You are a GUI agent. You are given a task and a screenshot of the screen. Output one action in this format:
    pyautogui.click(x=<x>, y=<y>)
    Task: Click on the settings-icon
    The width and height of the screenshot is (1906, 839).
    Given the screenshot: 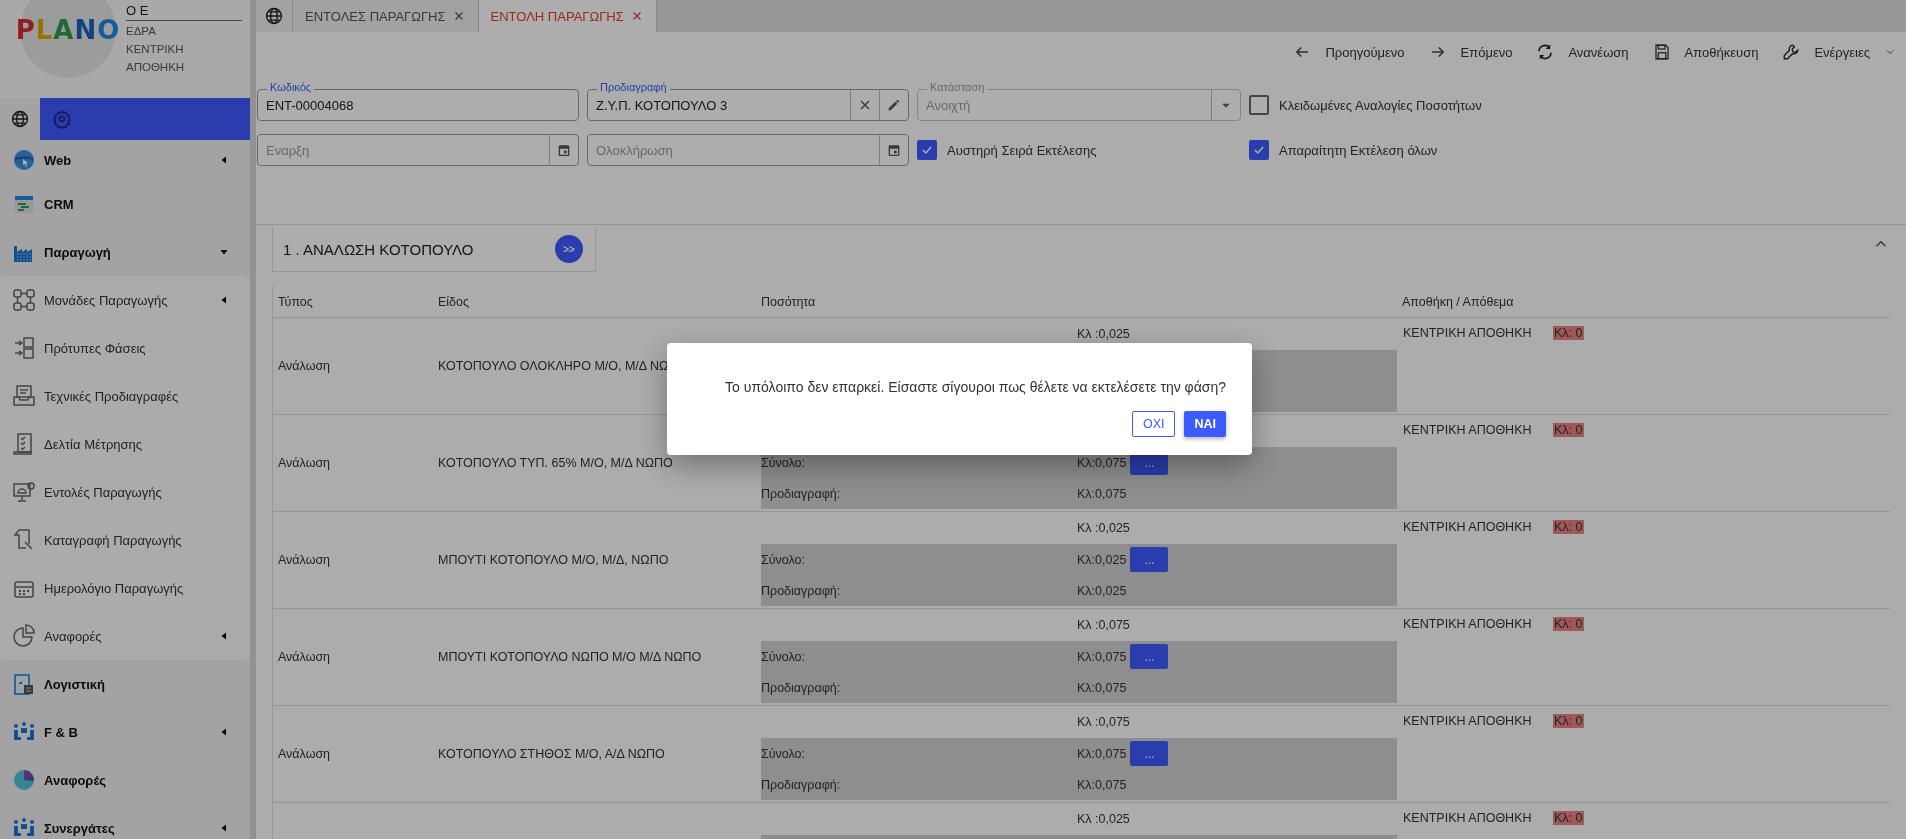 What is the action you would take?
    pyautogui.click(x=62, y=119)
    